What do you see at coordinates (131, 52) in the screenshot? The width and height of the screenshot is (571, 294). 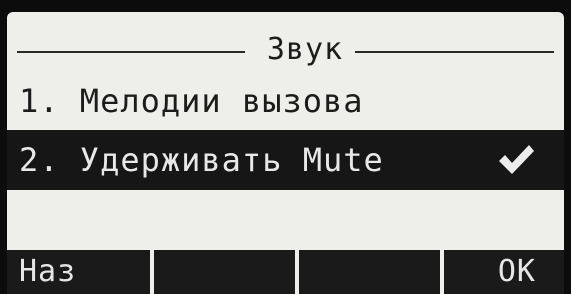 I see `header-rule-left` at bounding box center [131, 52].